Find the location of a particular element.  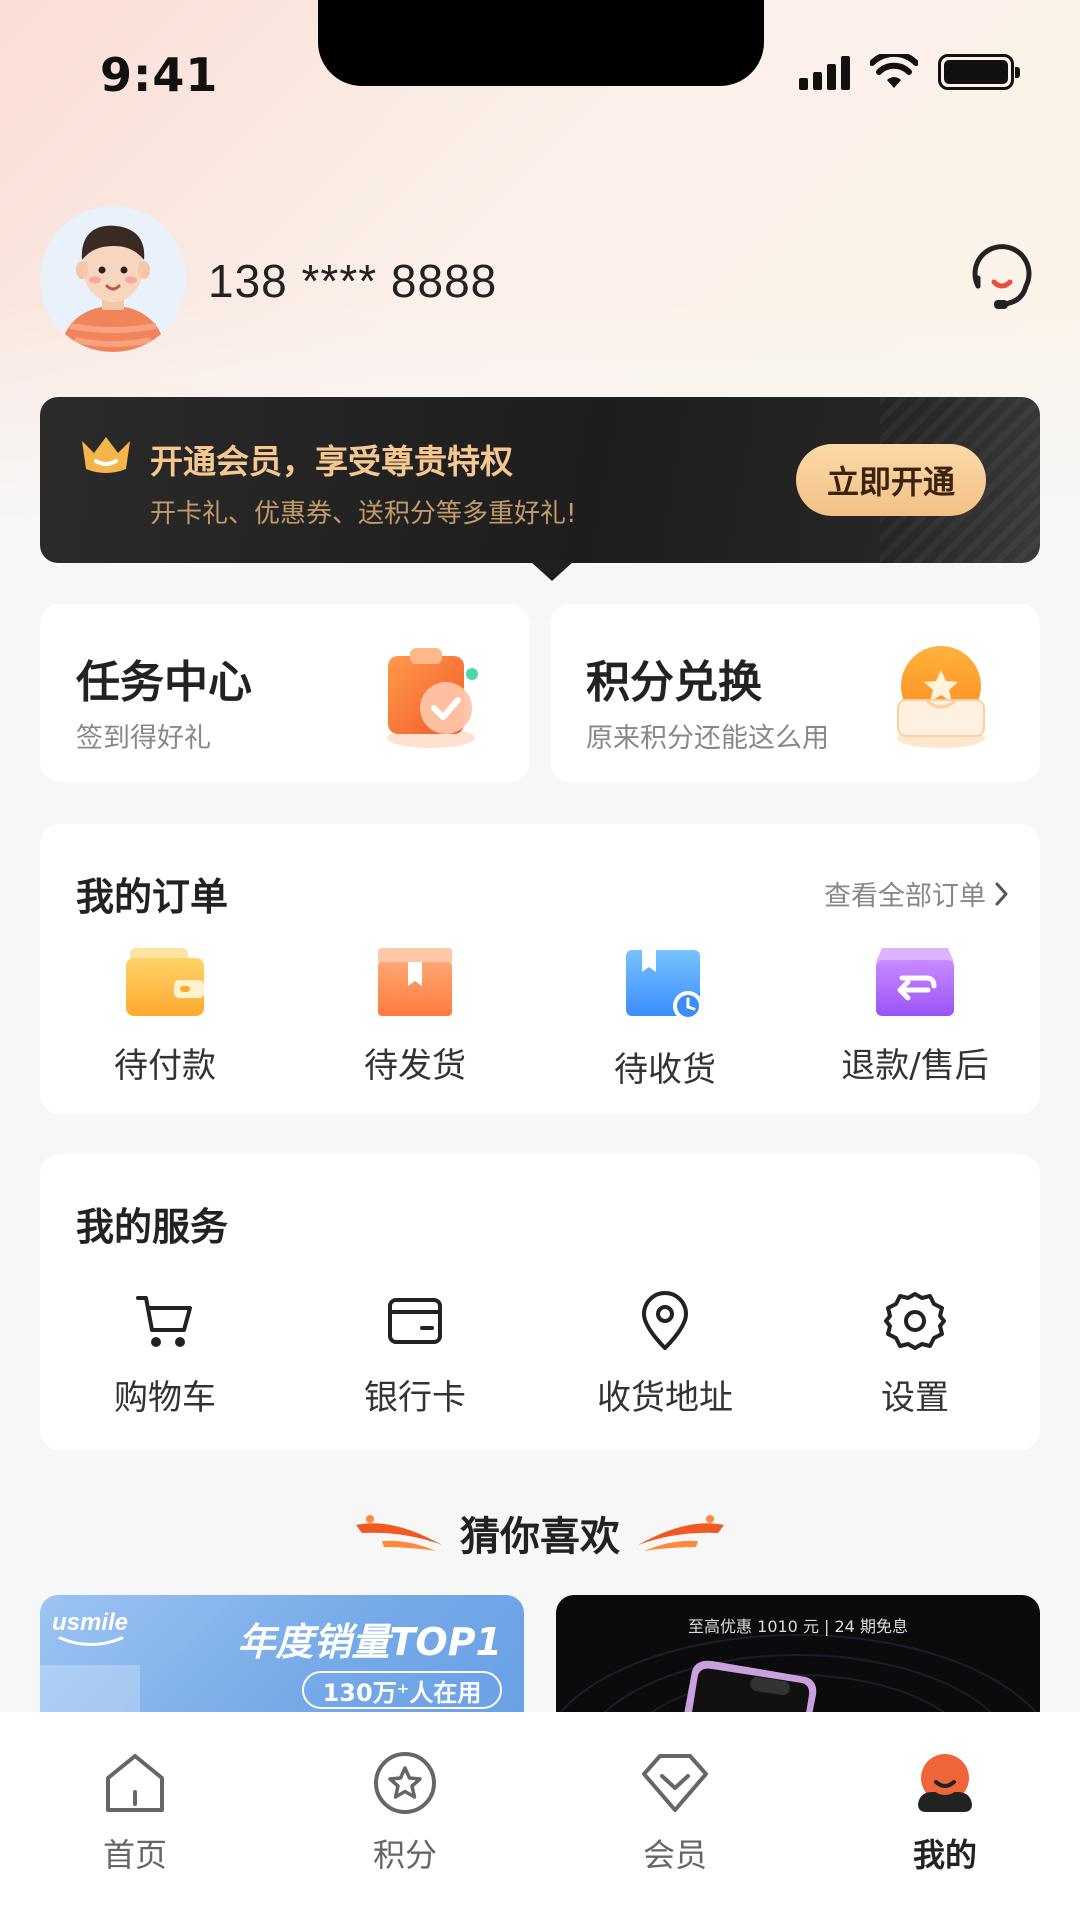

box-icon is located at coordinates (415, 982).